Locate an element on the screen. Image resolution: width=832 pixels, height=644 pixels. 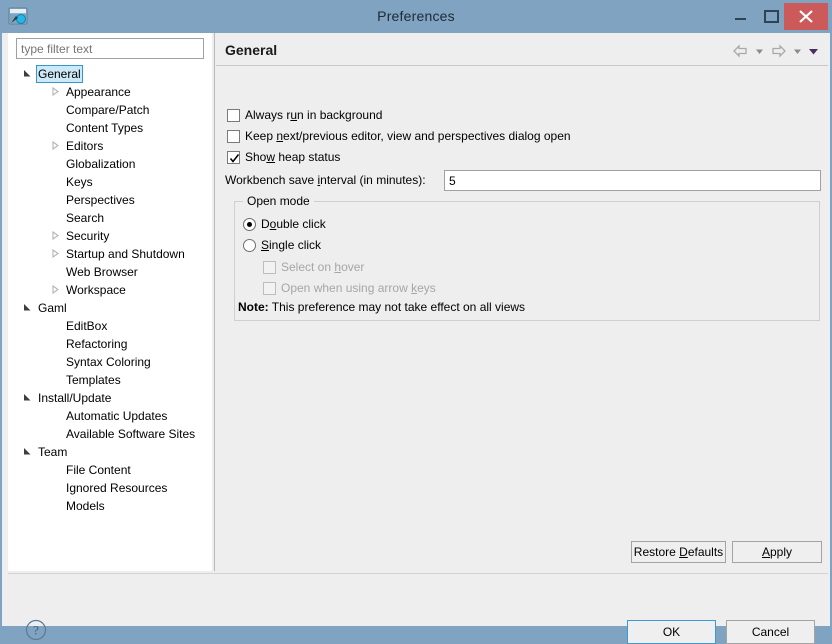
cancel-button: Cancel is located at coordinates (770, 632).